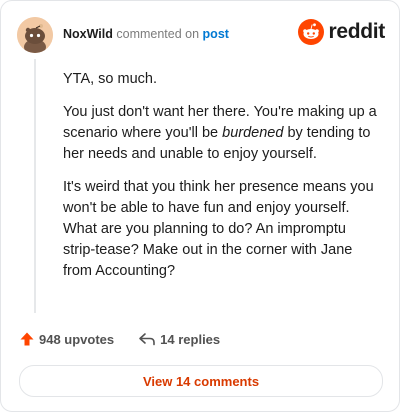  I want to click on reddit-logo: reddit, so click(341, 32).